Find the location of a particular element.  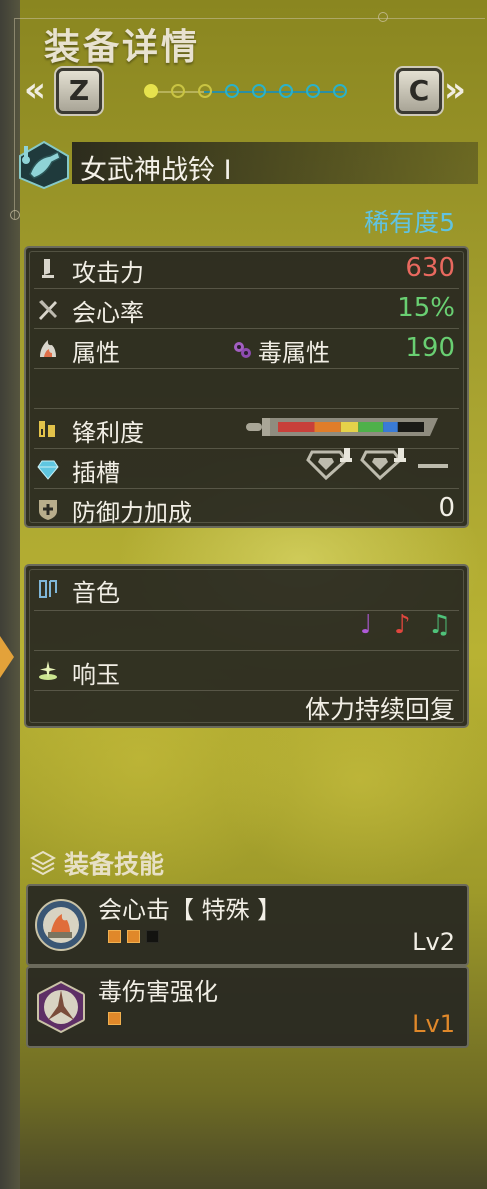

sharpness-handle is located at coordinates (254, 427).